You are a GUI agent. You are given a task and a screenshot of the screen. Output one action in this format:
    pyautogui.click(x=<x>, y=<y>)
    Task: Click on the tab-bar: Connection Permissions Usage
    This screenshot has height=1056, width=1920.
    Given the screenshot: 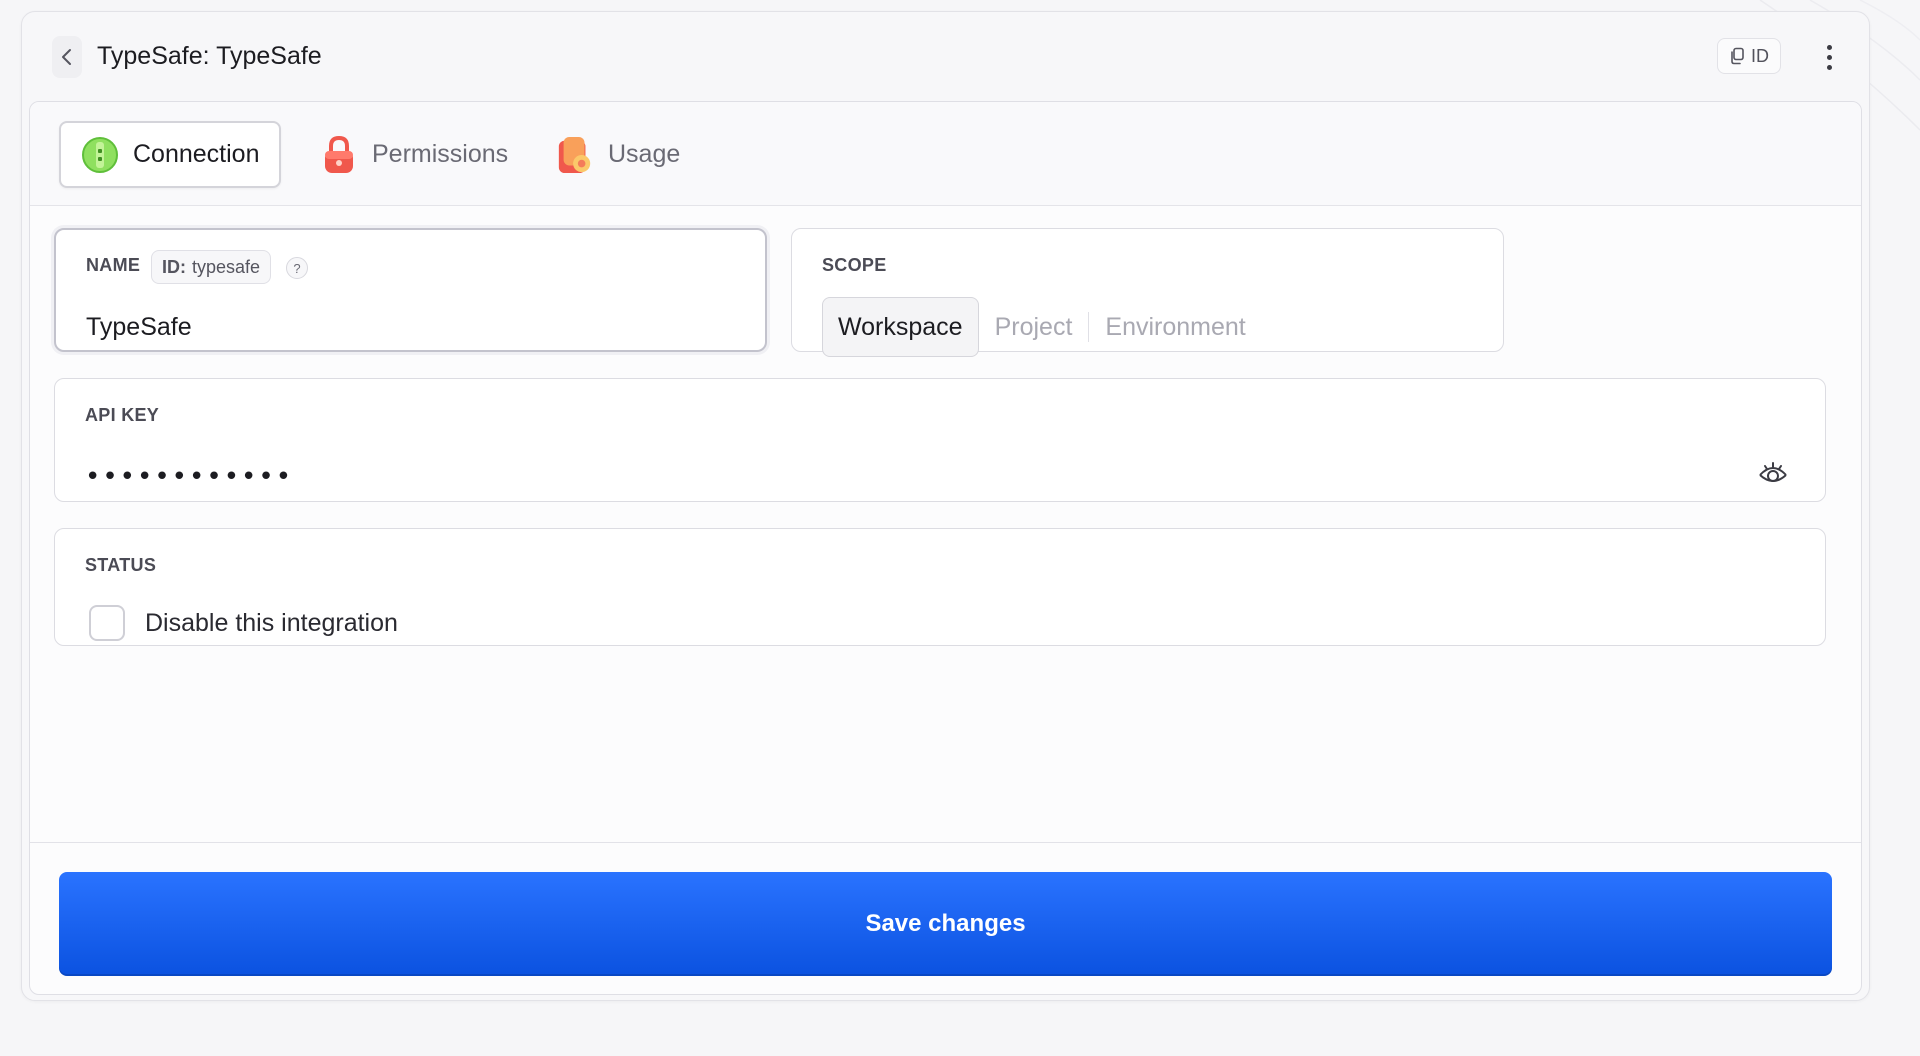 What is the action you would take?
    pyautogui.click(x=945, y=154)
    